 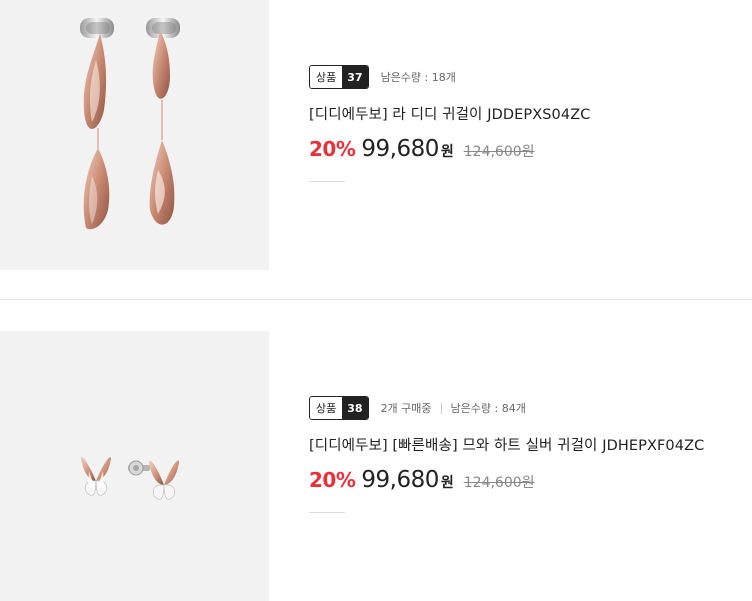 I want to click on product-meta: 상품 37 남은수량 : 18개, so click(x=529, y=77).